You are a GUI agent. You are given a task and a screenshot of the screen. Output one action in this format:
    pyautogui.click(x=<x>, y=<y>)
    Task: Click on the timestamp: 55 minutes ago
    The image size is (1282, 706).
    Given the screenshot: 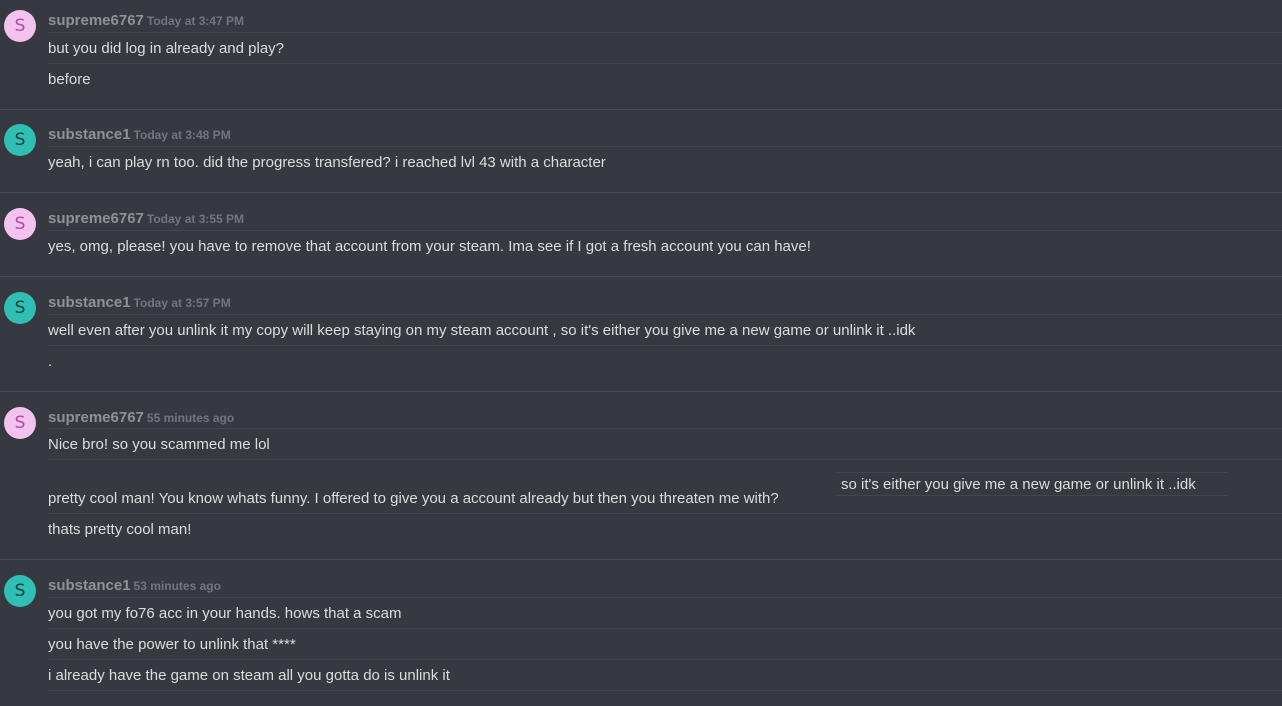 What is the action you would take?
    pyautogui.click(x=190, y=418)
    